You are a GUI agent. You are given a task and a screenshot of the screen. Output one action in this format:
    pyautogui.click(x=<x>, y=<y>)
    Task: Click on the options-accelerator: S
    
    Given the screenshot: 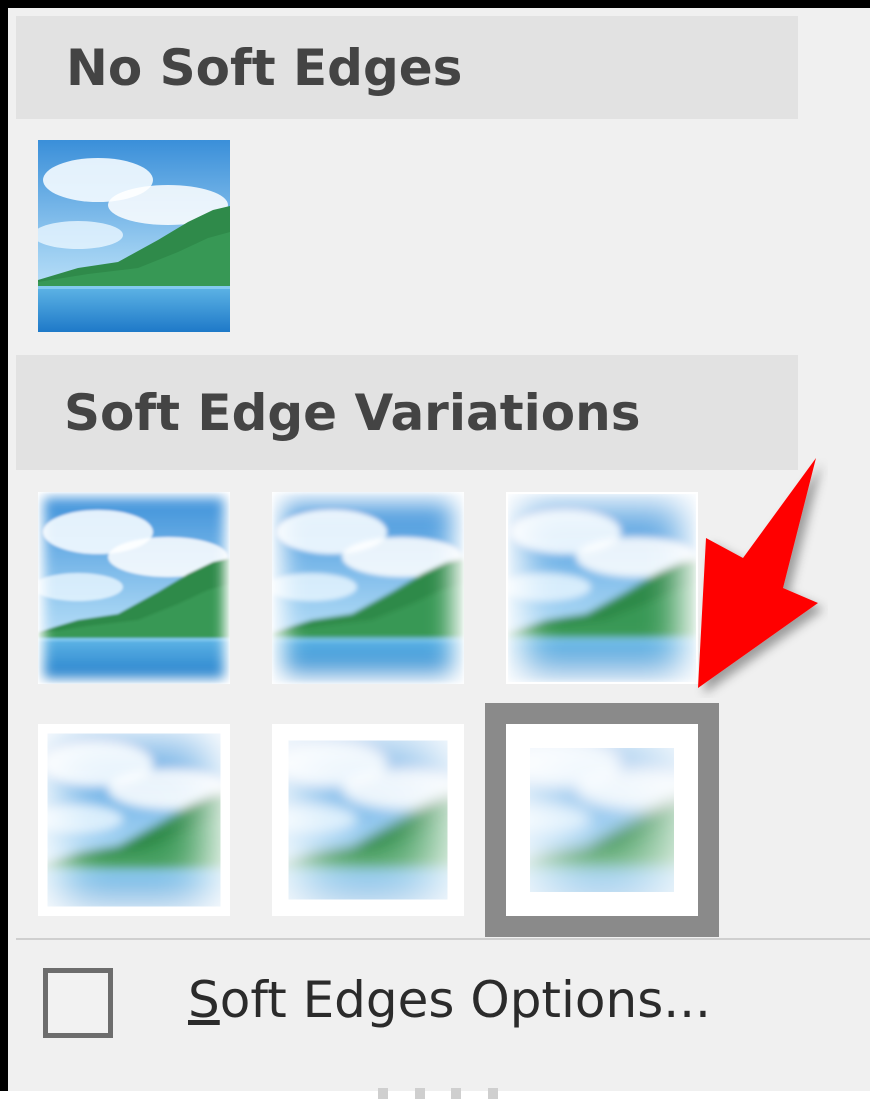 What is the action you would take?
    pyautogui.click(x=204, y=1000)
    